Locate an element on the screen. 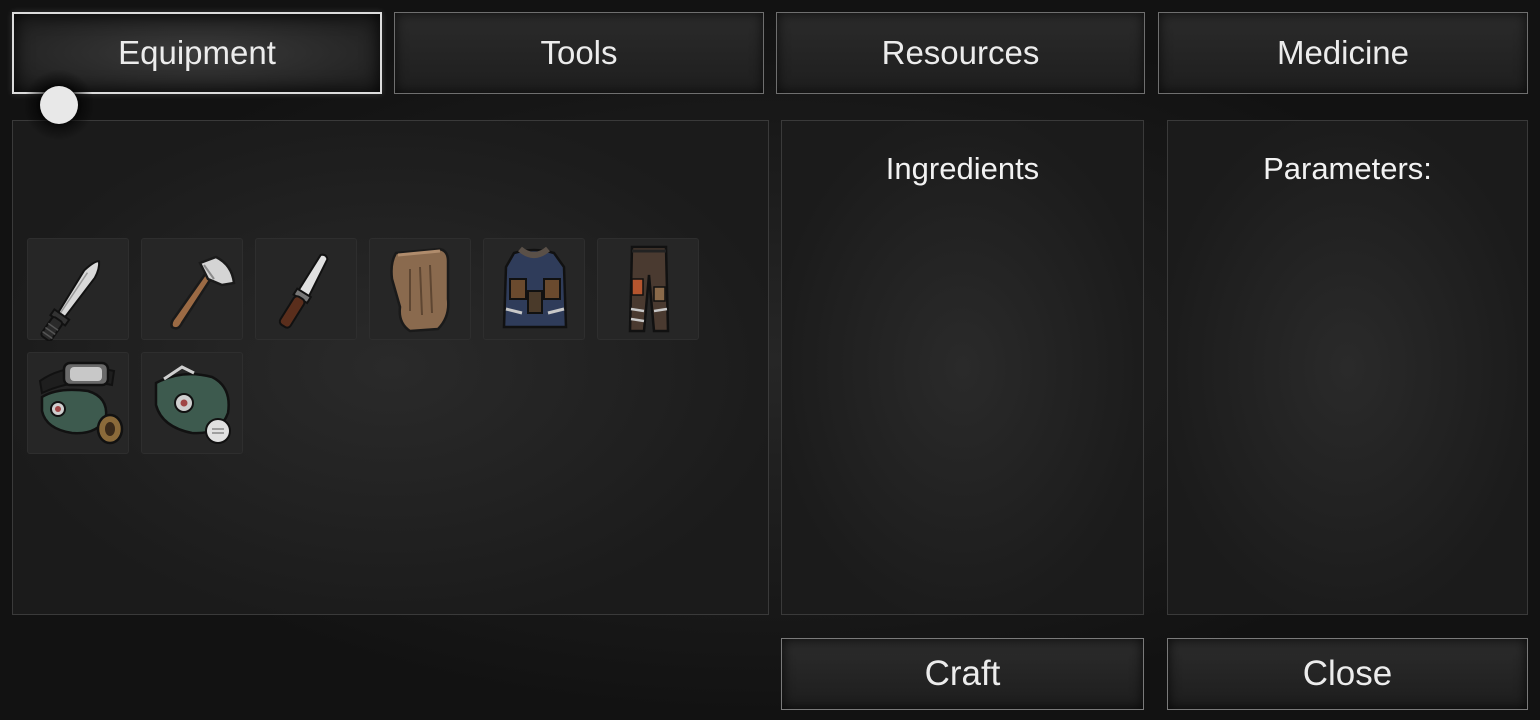  touch-cursor-indicator is located at coordinates (59, 105).